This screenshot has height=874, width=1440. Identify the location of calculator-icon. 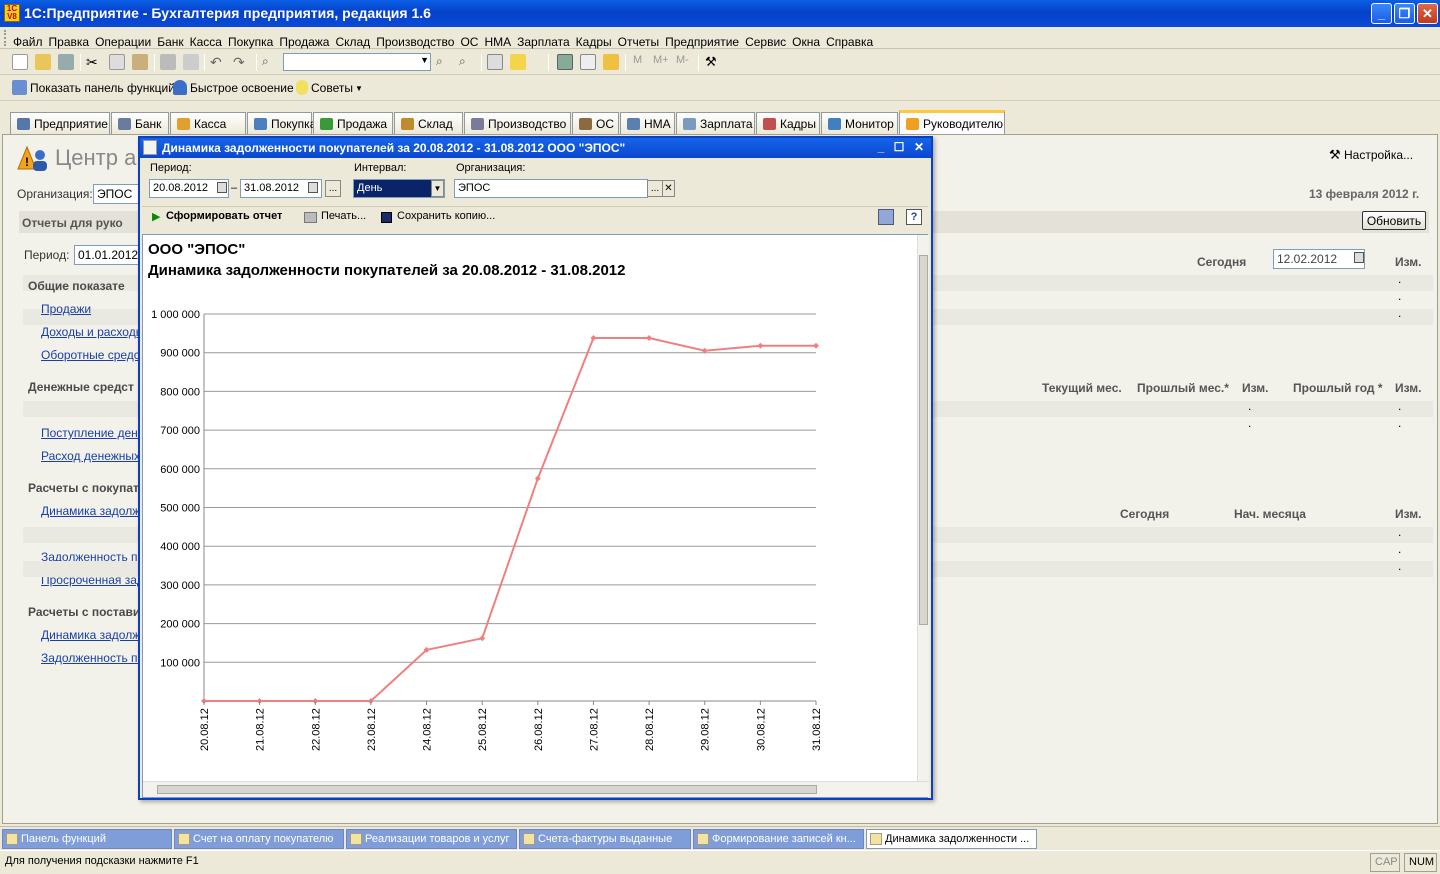
(565, 62).